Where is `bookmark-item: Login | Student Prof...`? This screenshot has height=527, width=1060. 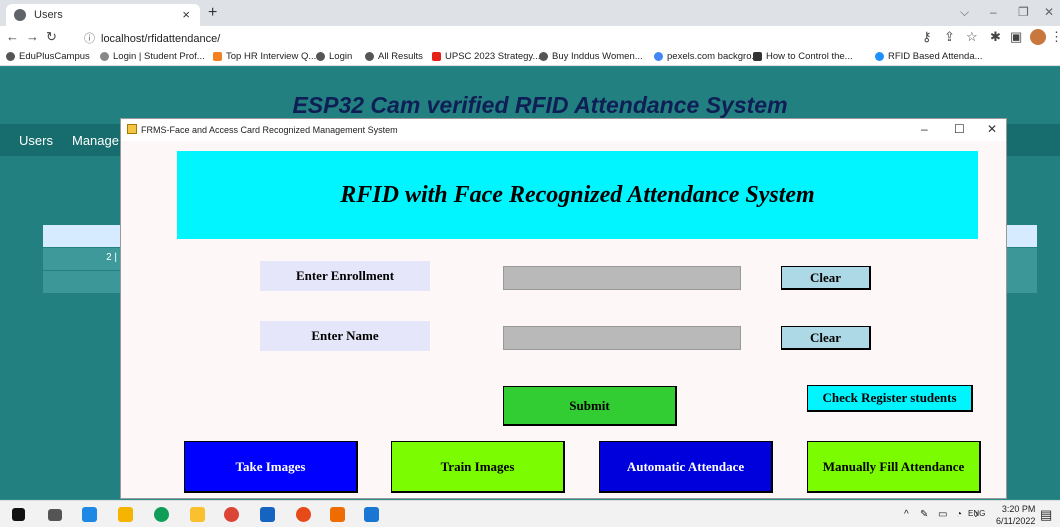
bookmark-item: Login | Student Prof... is located at coordinates (152, 56).